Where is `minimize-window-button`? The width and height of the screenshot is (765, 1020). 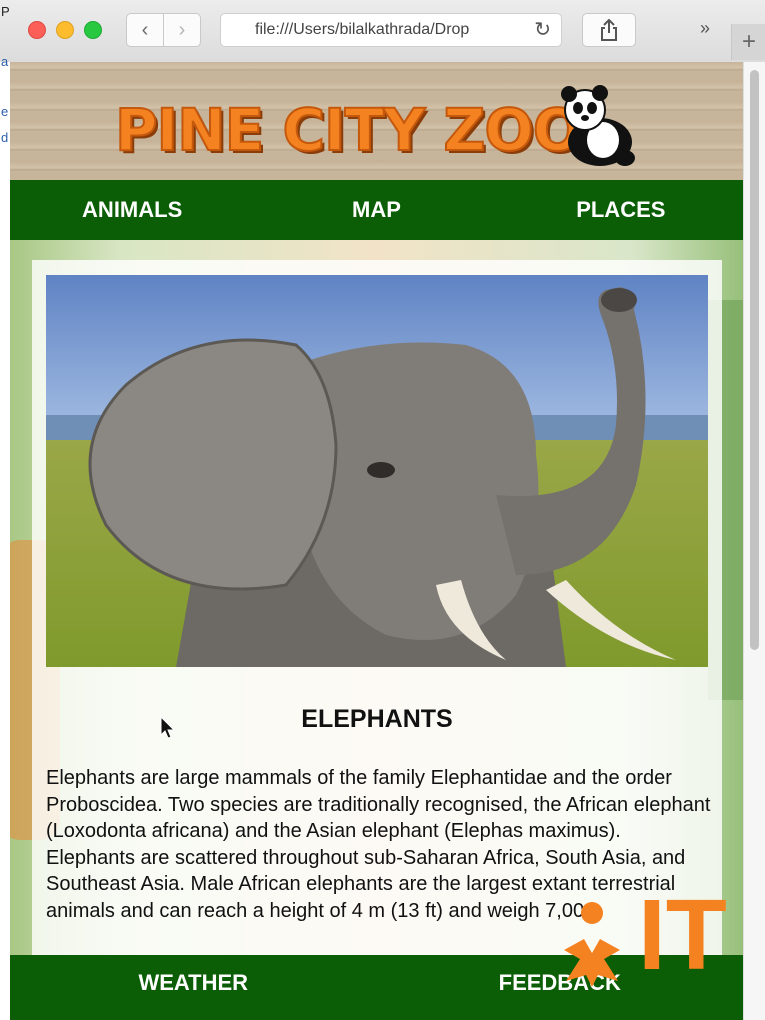
minimize-window-button is located at coordinates (65, 30).